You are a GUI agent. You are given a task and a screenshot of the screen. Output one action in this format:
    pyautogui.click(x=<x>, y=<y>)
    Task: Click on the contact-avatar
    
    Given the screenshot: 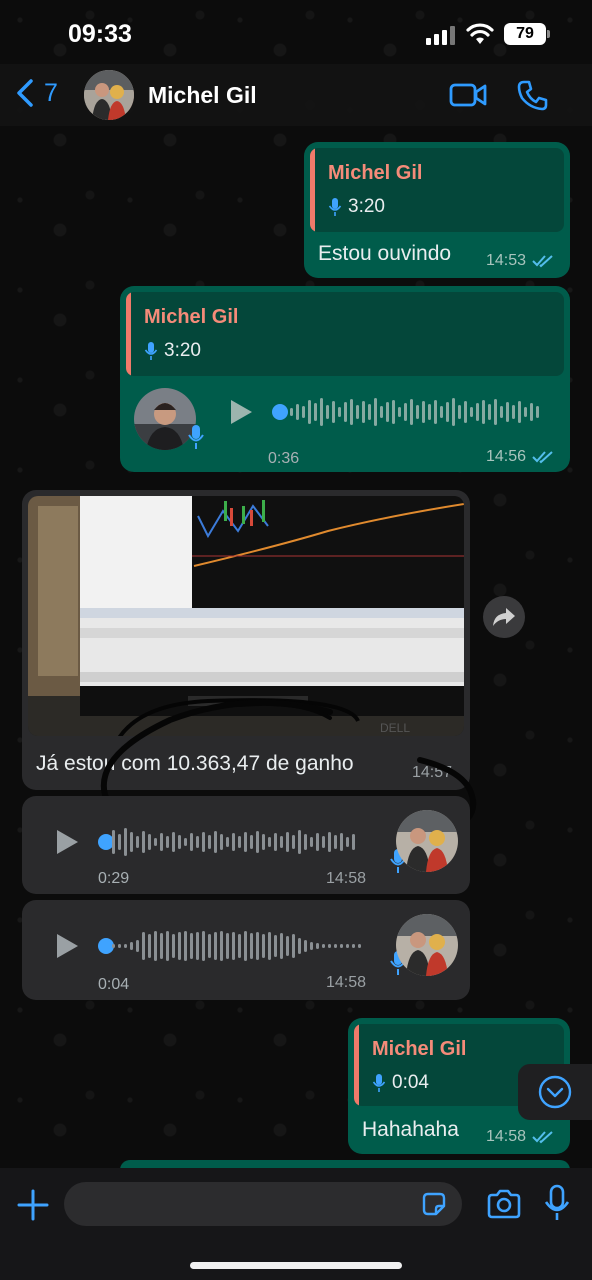 What is the action you would take?
    pyautogui.click(x=109, y=95)
    